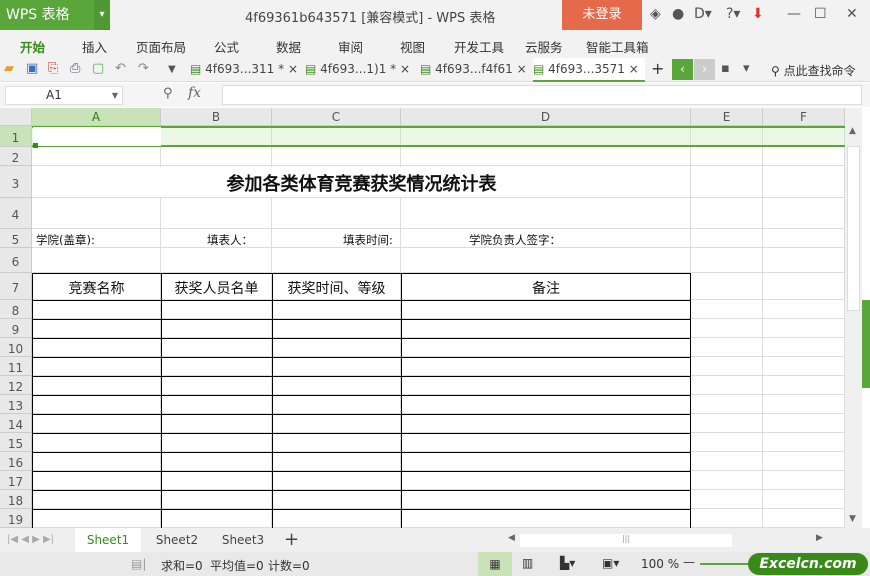 The height and width of the screenshot is (576, 870). What do you see at coordinates (194, 93) in the screenshot?
I see `fx-button: fx` at bounding box center [194, 93].